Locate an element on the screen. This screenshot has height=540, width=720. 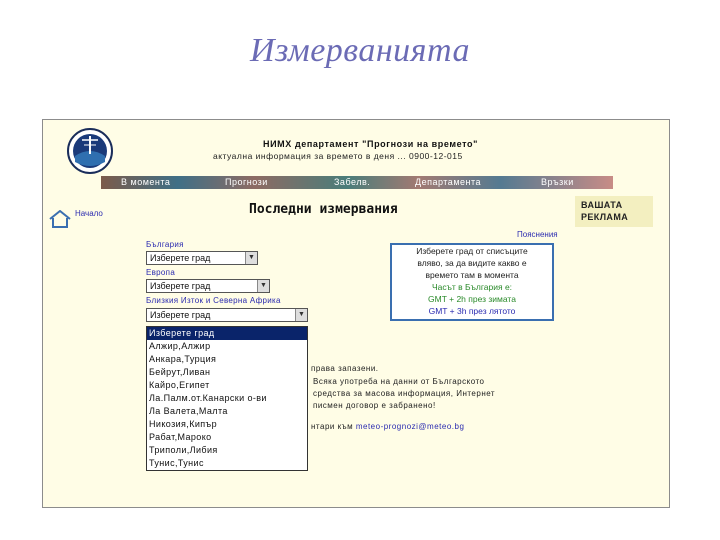
dropdown-option: Триполи,Либия is located at coordinates (227, 450).